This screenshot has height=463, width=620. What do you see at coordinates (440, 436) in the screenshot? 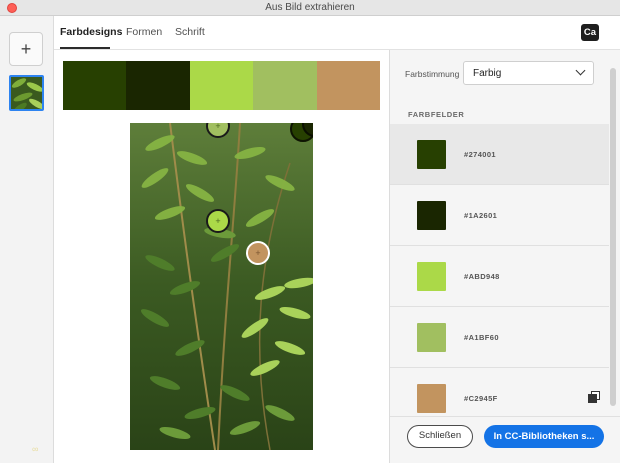
I see `close-button: Schließen` at bounding box center [440, 436].